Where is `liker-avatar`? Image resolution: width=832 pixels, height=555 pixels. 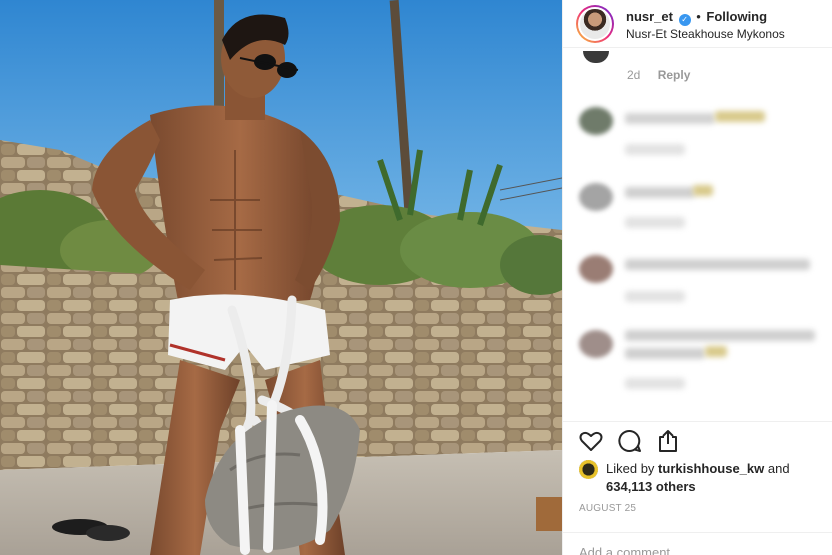
liker-avatar is located at coordinates (588, 469).